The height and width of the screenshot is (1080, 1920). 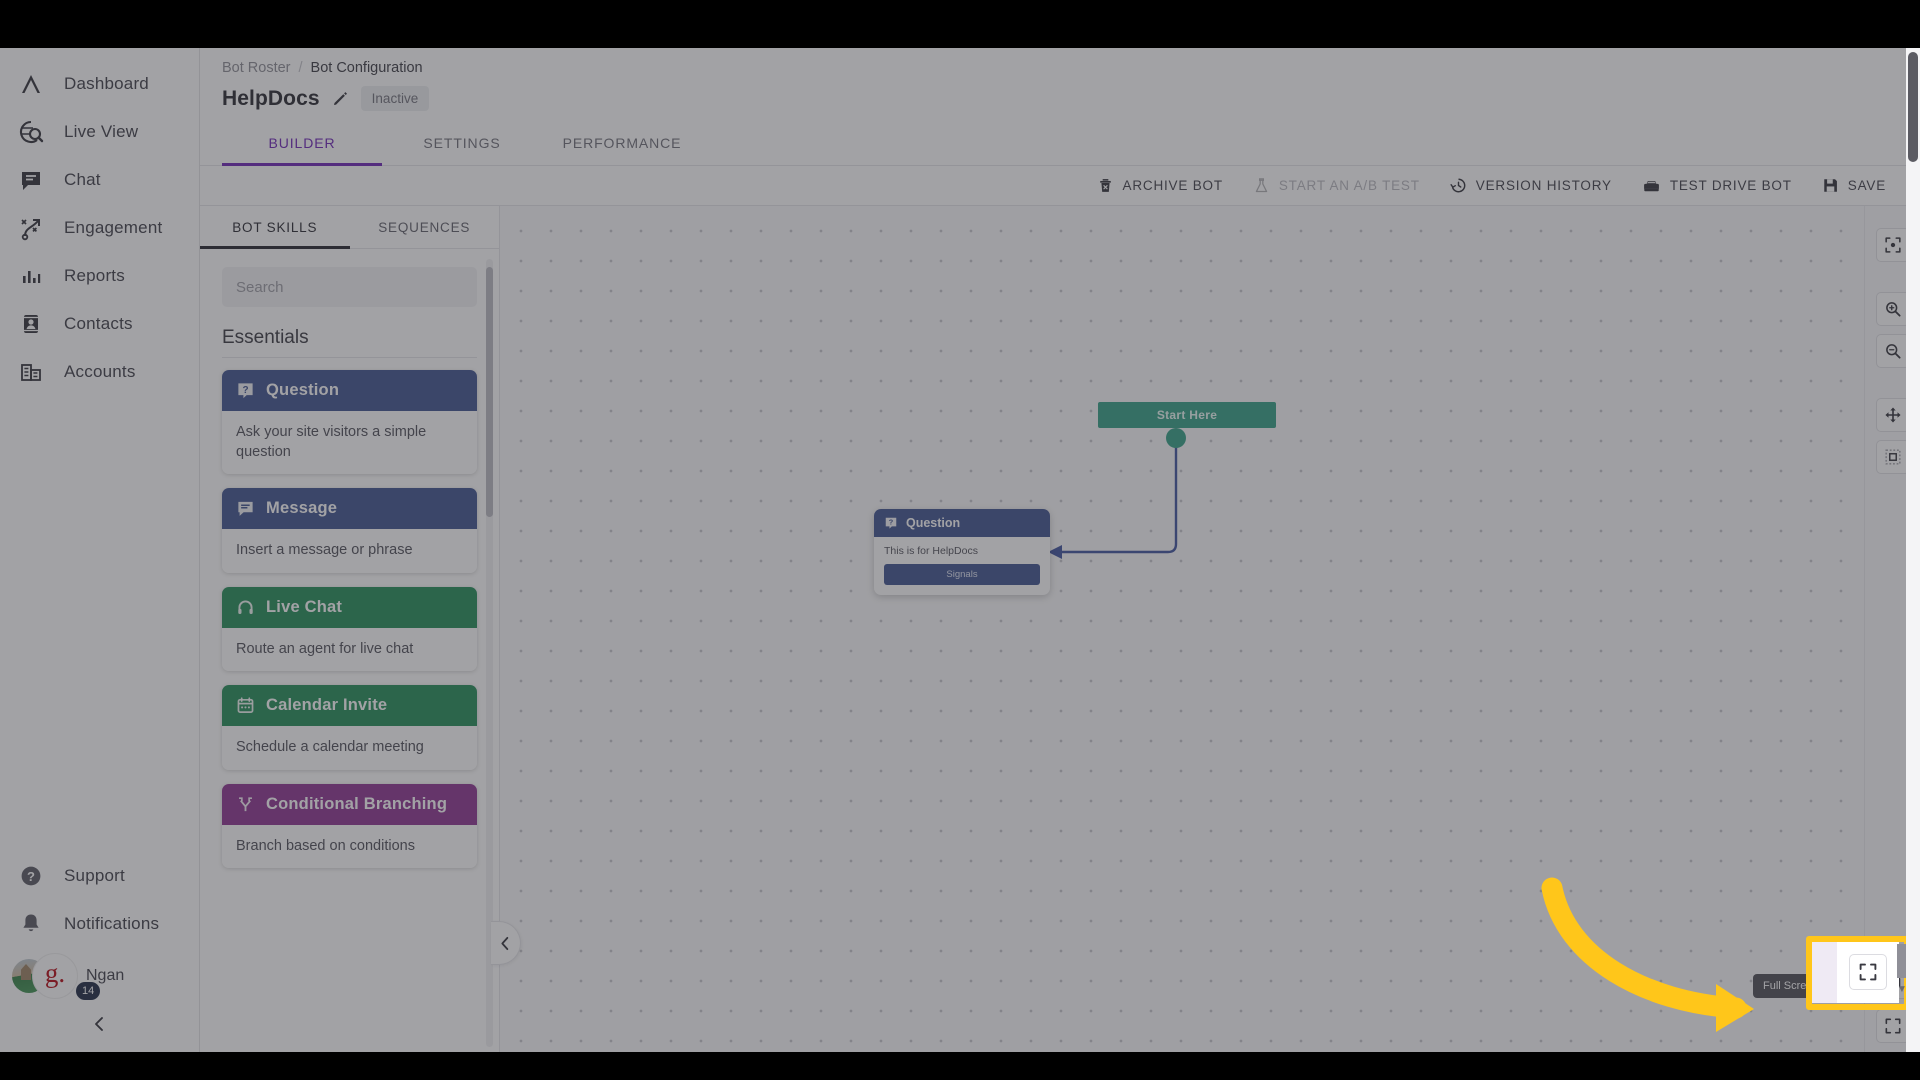 I want to click on logo-peak-icon, so click(x=31, y=84).